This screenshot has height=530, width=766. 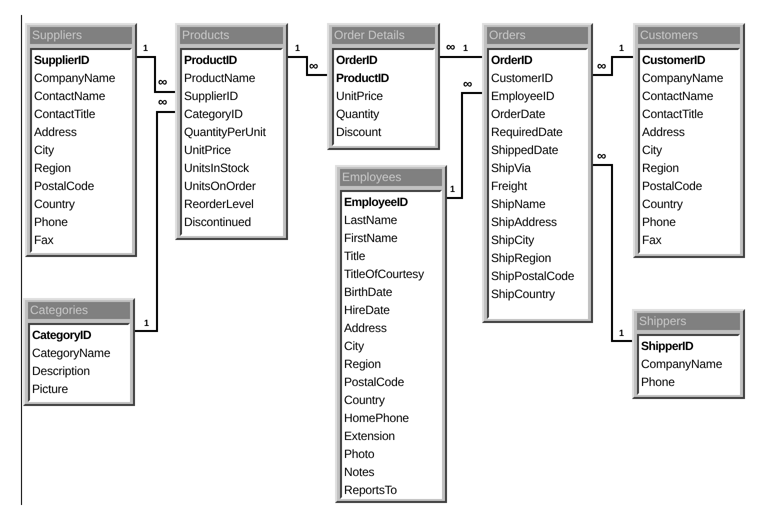 What do you see at coordinates (367, 310) in the screenshot?
I see `field-name: HireDate` at bounding box center [367, 310].